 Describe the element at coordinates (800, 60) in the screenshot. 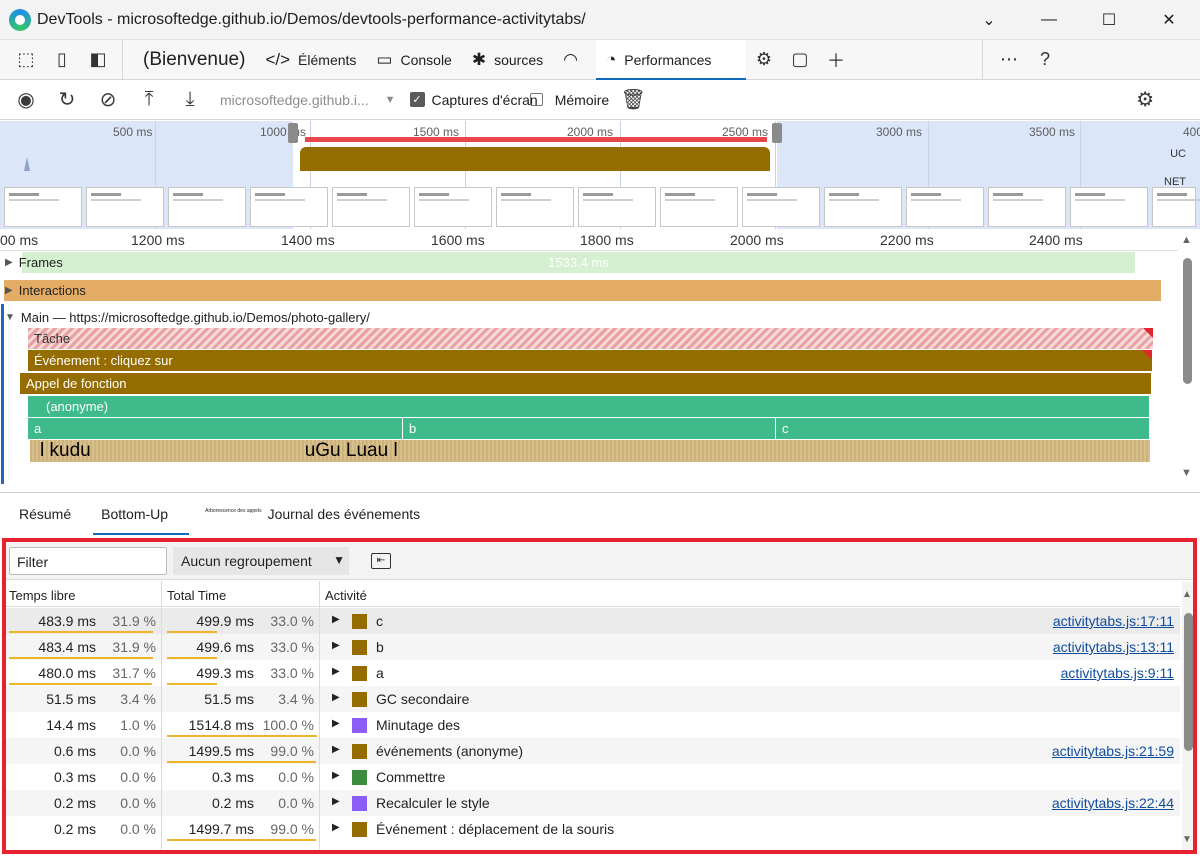

I see `application-panel-icon: ▢` at that location.